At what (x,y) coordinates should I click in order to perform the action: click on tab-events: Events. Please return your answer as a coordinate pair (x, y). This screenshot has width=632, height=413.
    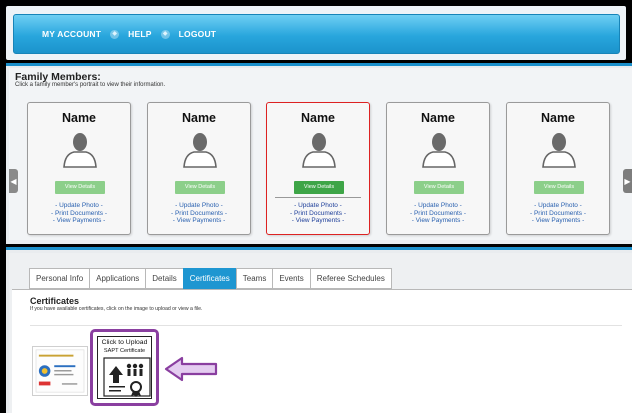
    Looking at the image, I should click on (291, 278).